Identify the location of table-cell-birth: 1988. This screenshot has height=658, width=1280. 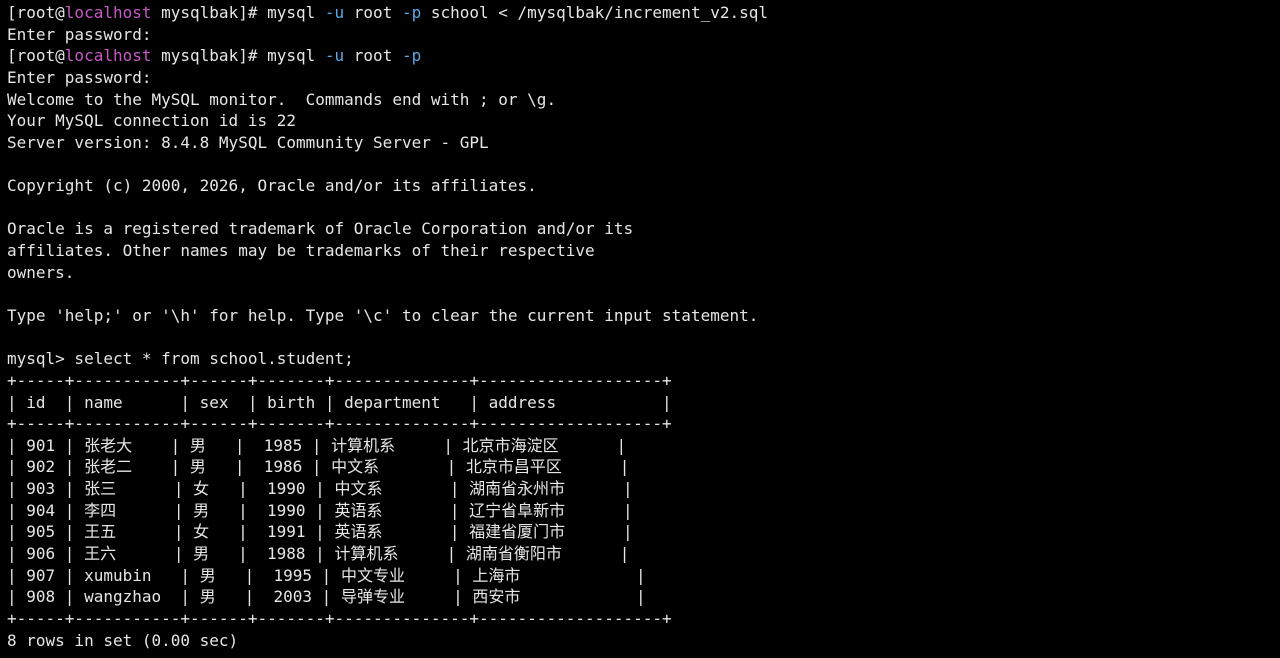
(286, 554).